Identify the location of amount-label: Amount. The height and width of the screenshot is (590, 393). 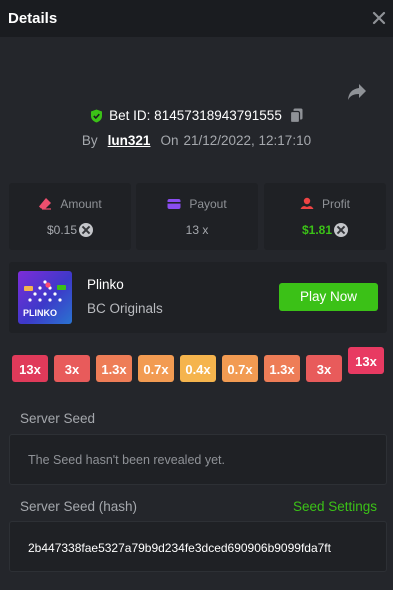
(81, 204).